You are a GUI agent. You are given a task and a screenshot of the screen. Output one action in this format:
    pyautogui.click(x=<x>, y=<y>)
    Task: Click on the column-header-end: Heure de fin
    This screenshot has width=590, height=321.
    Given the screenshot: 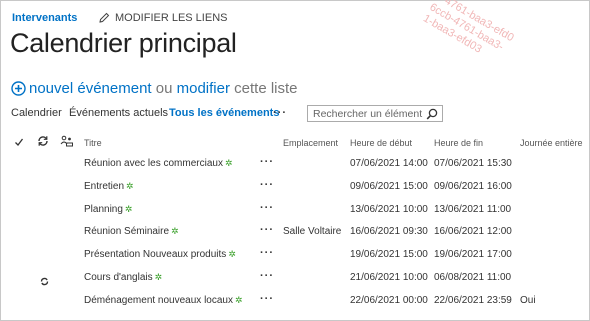 What is the action you would take?
    pyautogui.click(x=458, y=143)
    